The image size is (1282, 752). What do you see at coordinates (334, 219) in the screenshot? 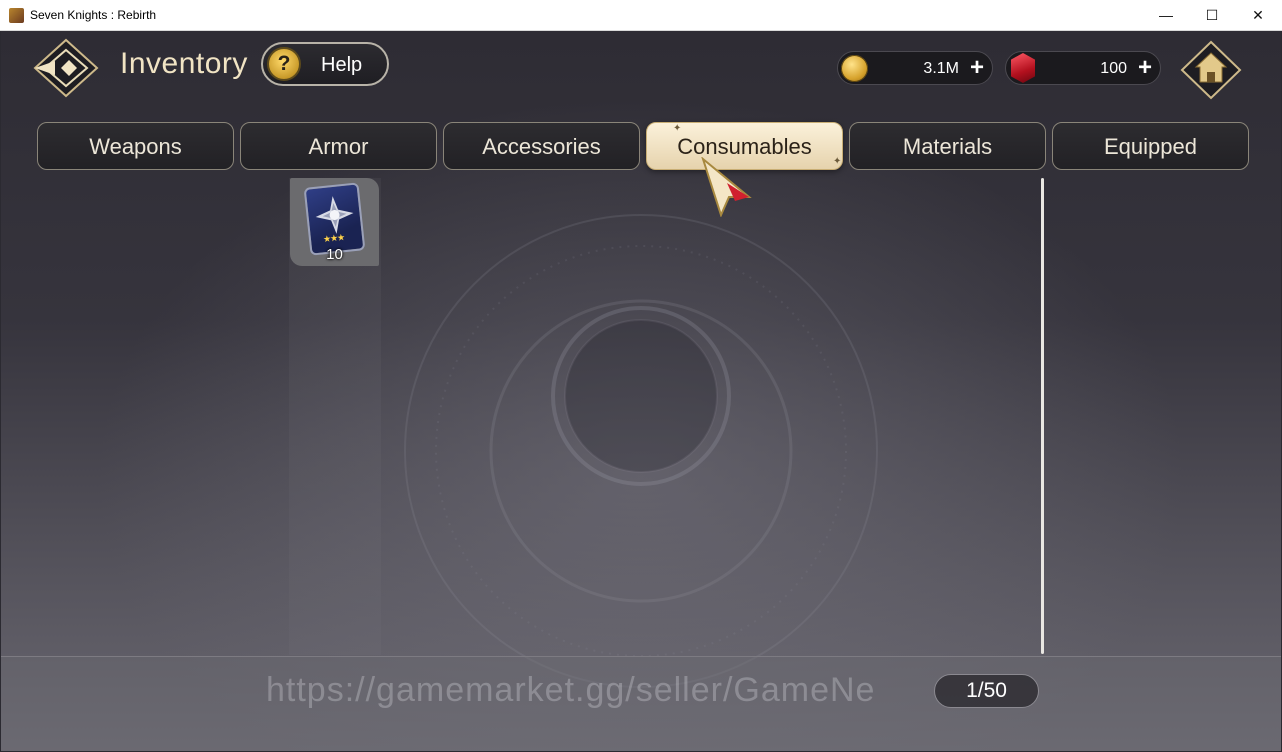
I see `star-card-icon: ★★★` at bounding box center [334, 219].